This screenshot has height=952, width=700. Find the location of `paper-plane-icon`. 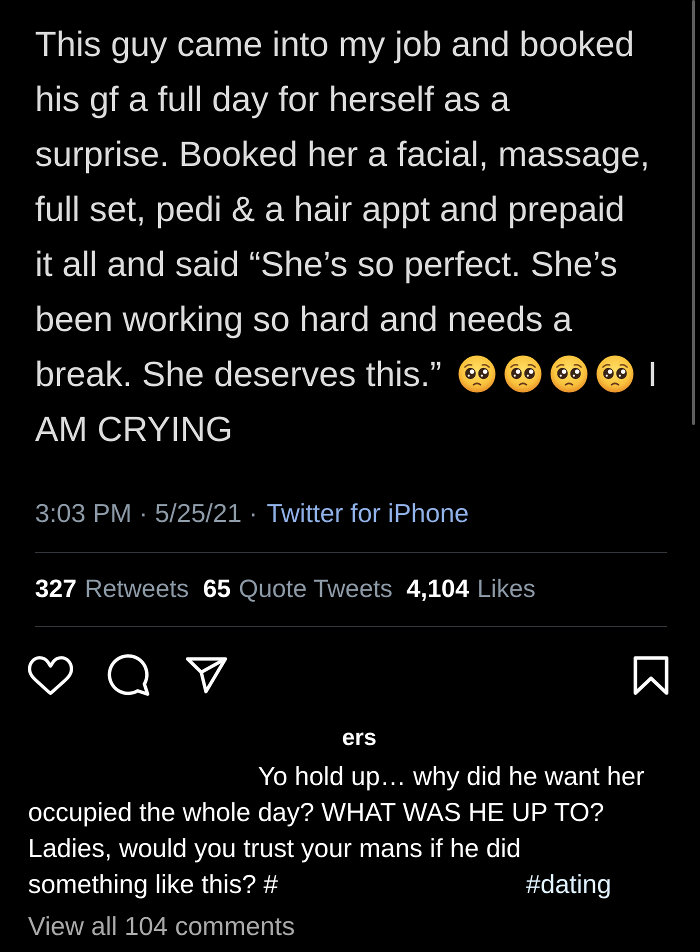

paper-plane-icon is located at coordinates (206, 675).